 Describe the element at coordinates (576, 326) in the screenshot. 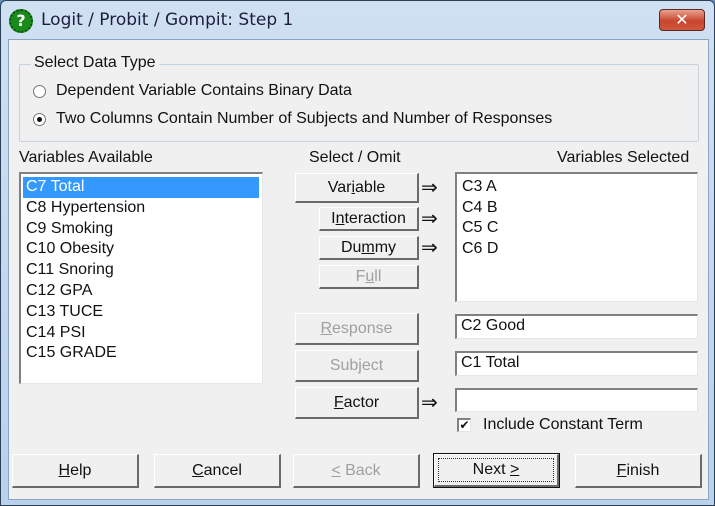

I see `response-field: C2 Good` at that location.